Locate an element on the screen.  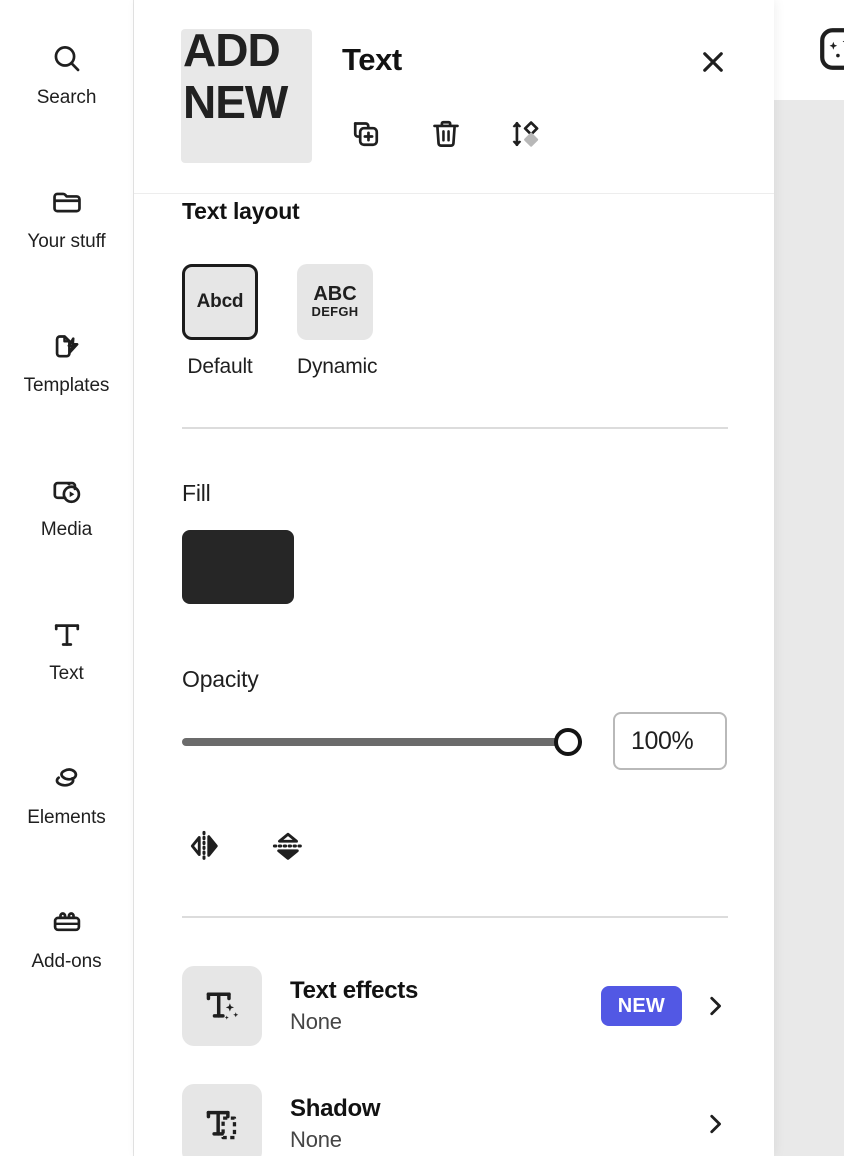
text-layout-option-dynamic: ABC DEFGH Dynamic is located at coordinates (337, 321).